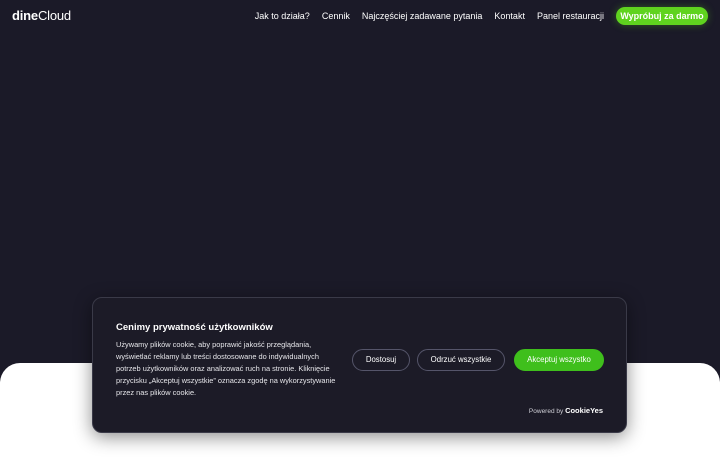 The width and height of the screenshot is (720, 463). Describe the element at coordinates (54, 15) in the screenshot. I see `logo-text-light: Cloud` at that location.